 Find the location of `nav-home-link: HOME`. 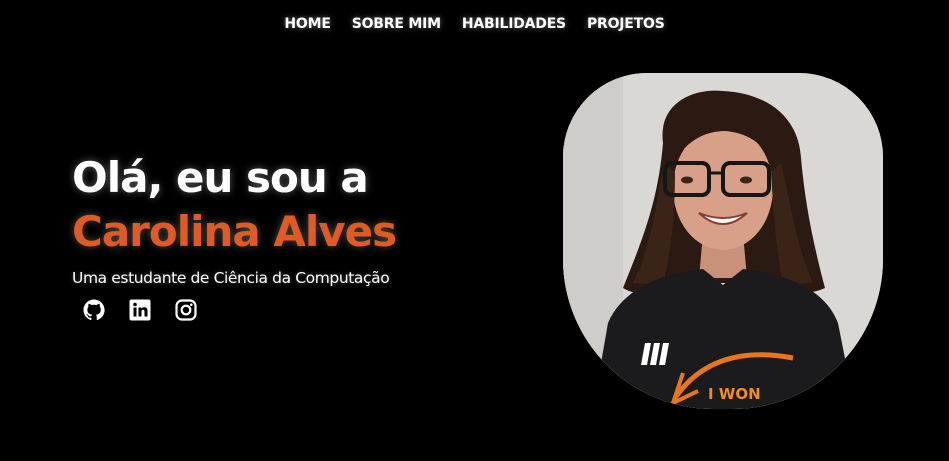

nav-home-link: HOME is located at coordinates (307, 24).